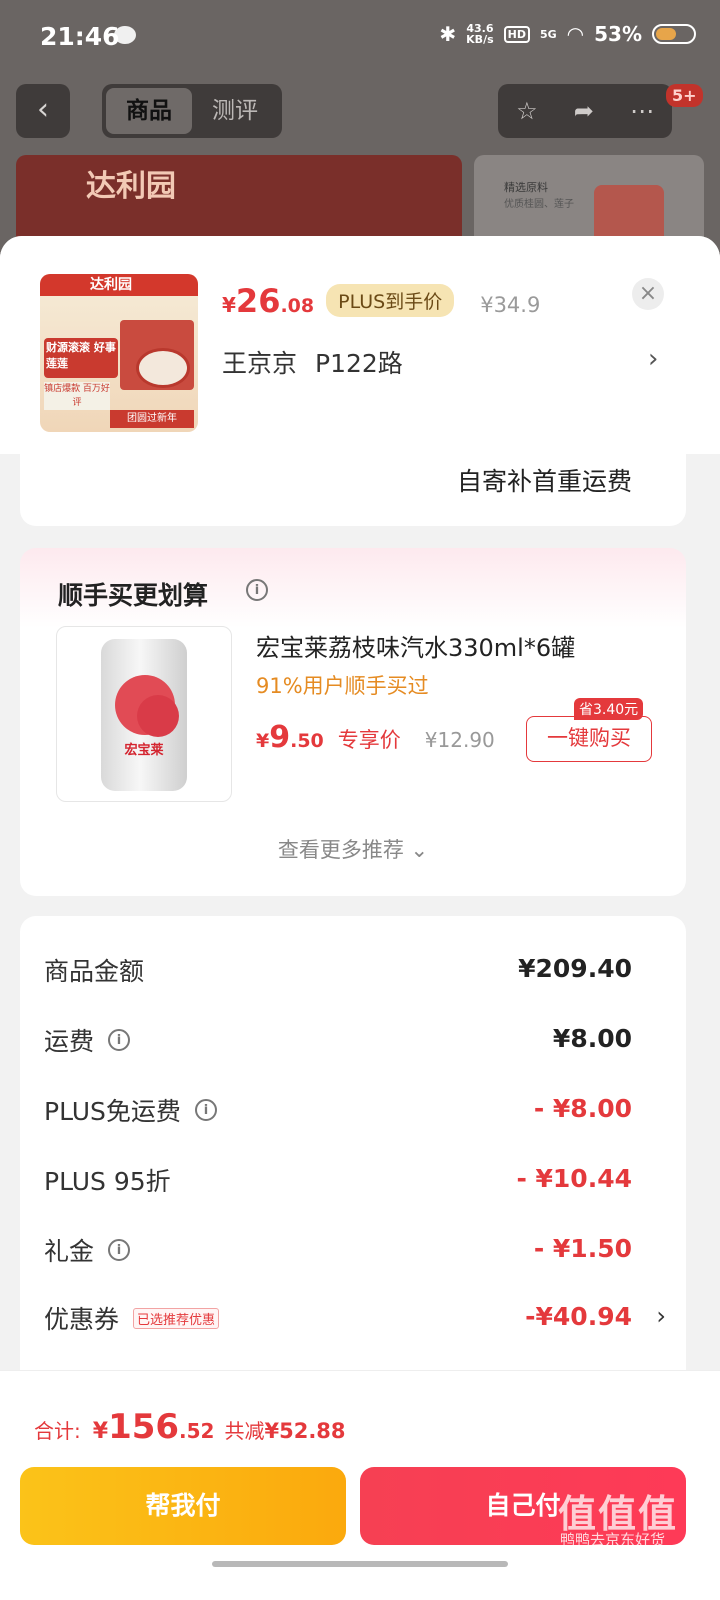  Describe the element at coordinates (163, 368) in the screenshot. I see `bowl-image` at that location.